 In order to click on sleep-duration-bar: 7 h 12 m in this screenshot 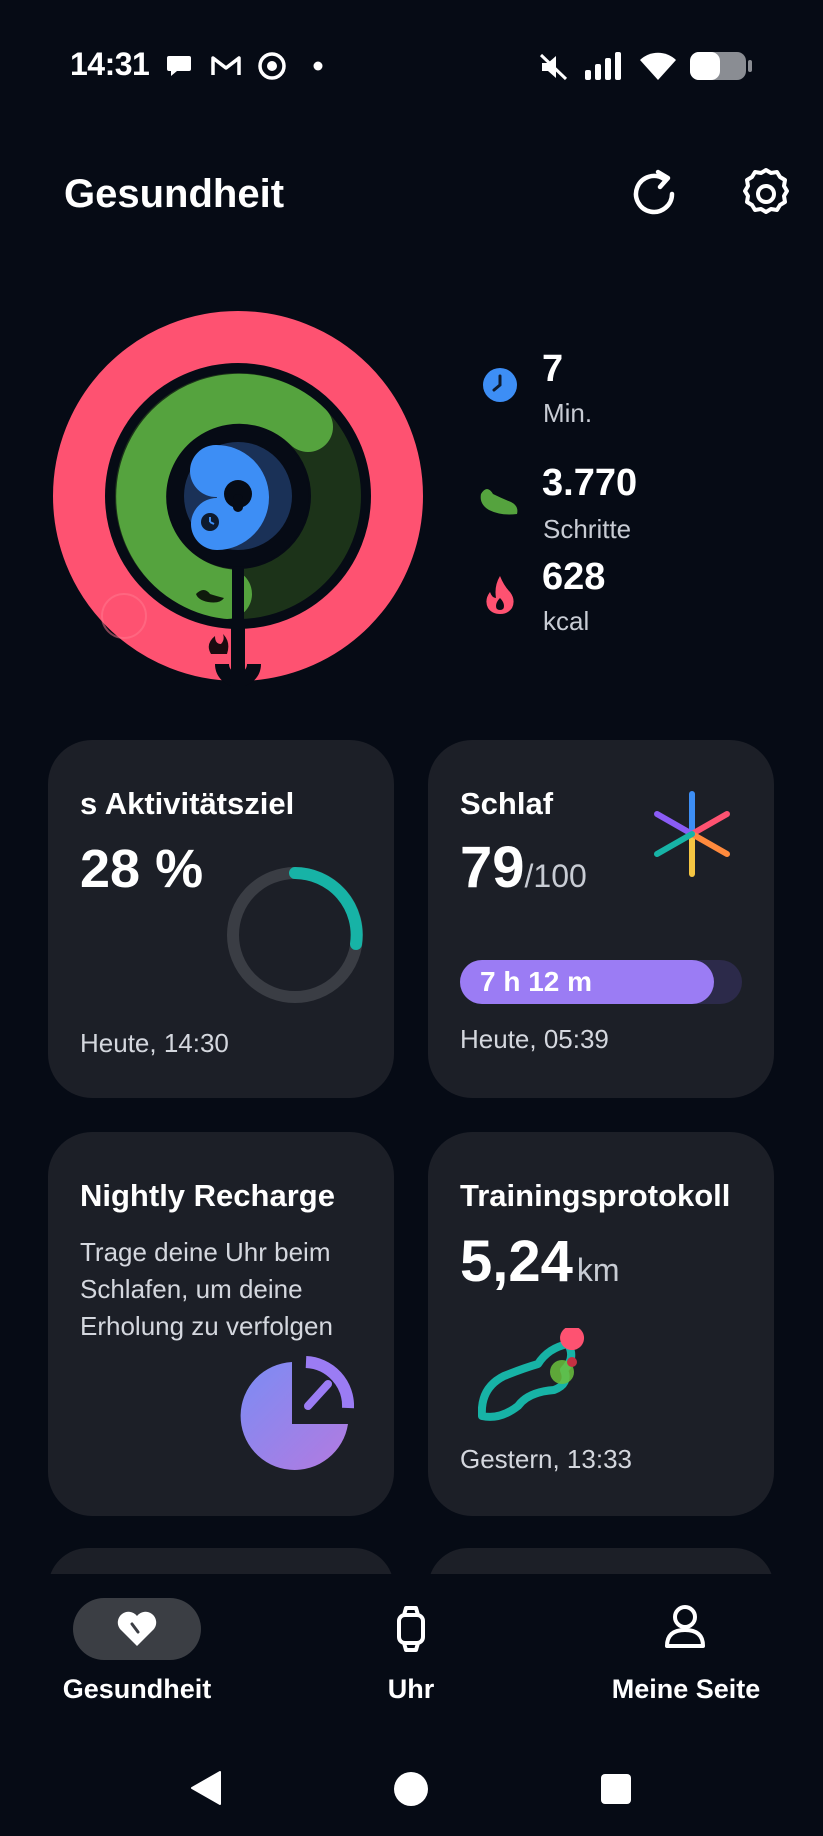, I will do `click(587, 982)`.